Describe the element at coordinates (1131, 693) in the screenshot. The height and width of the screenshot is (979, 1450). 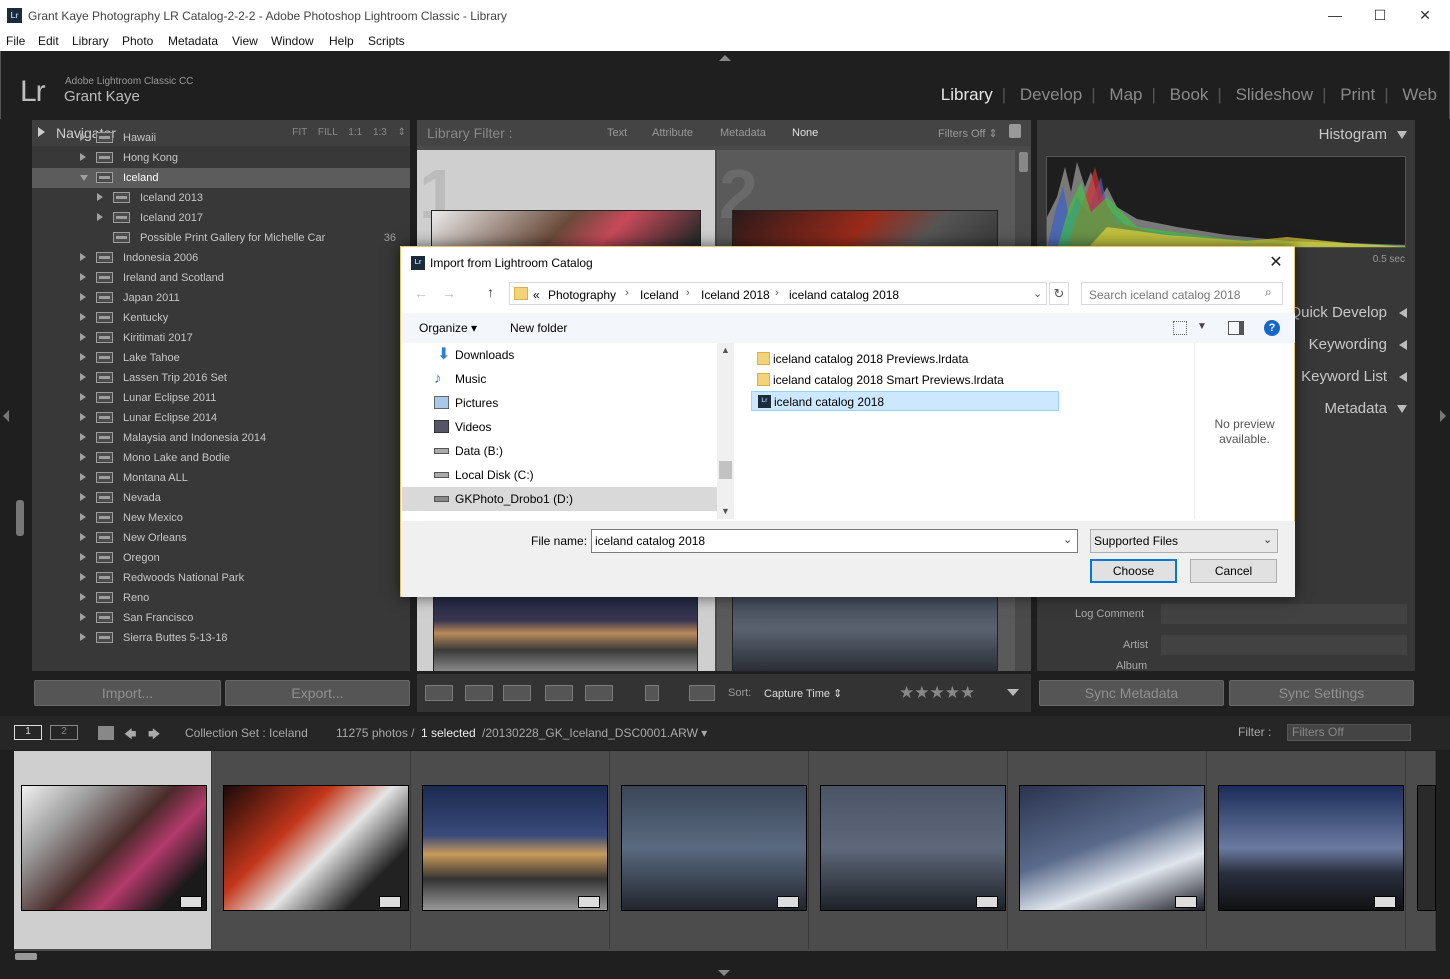
I see `sync-metadata-button: Sync Metadata` at that location.